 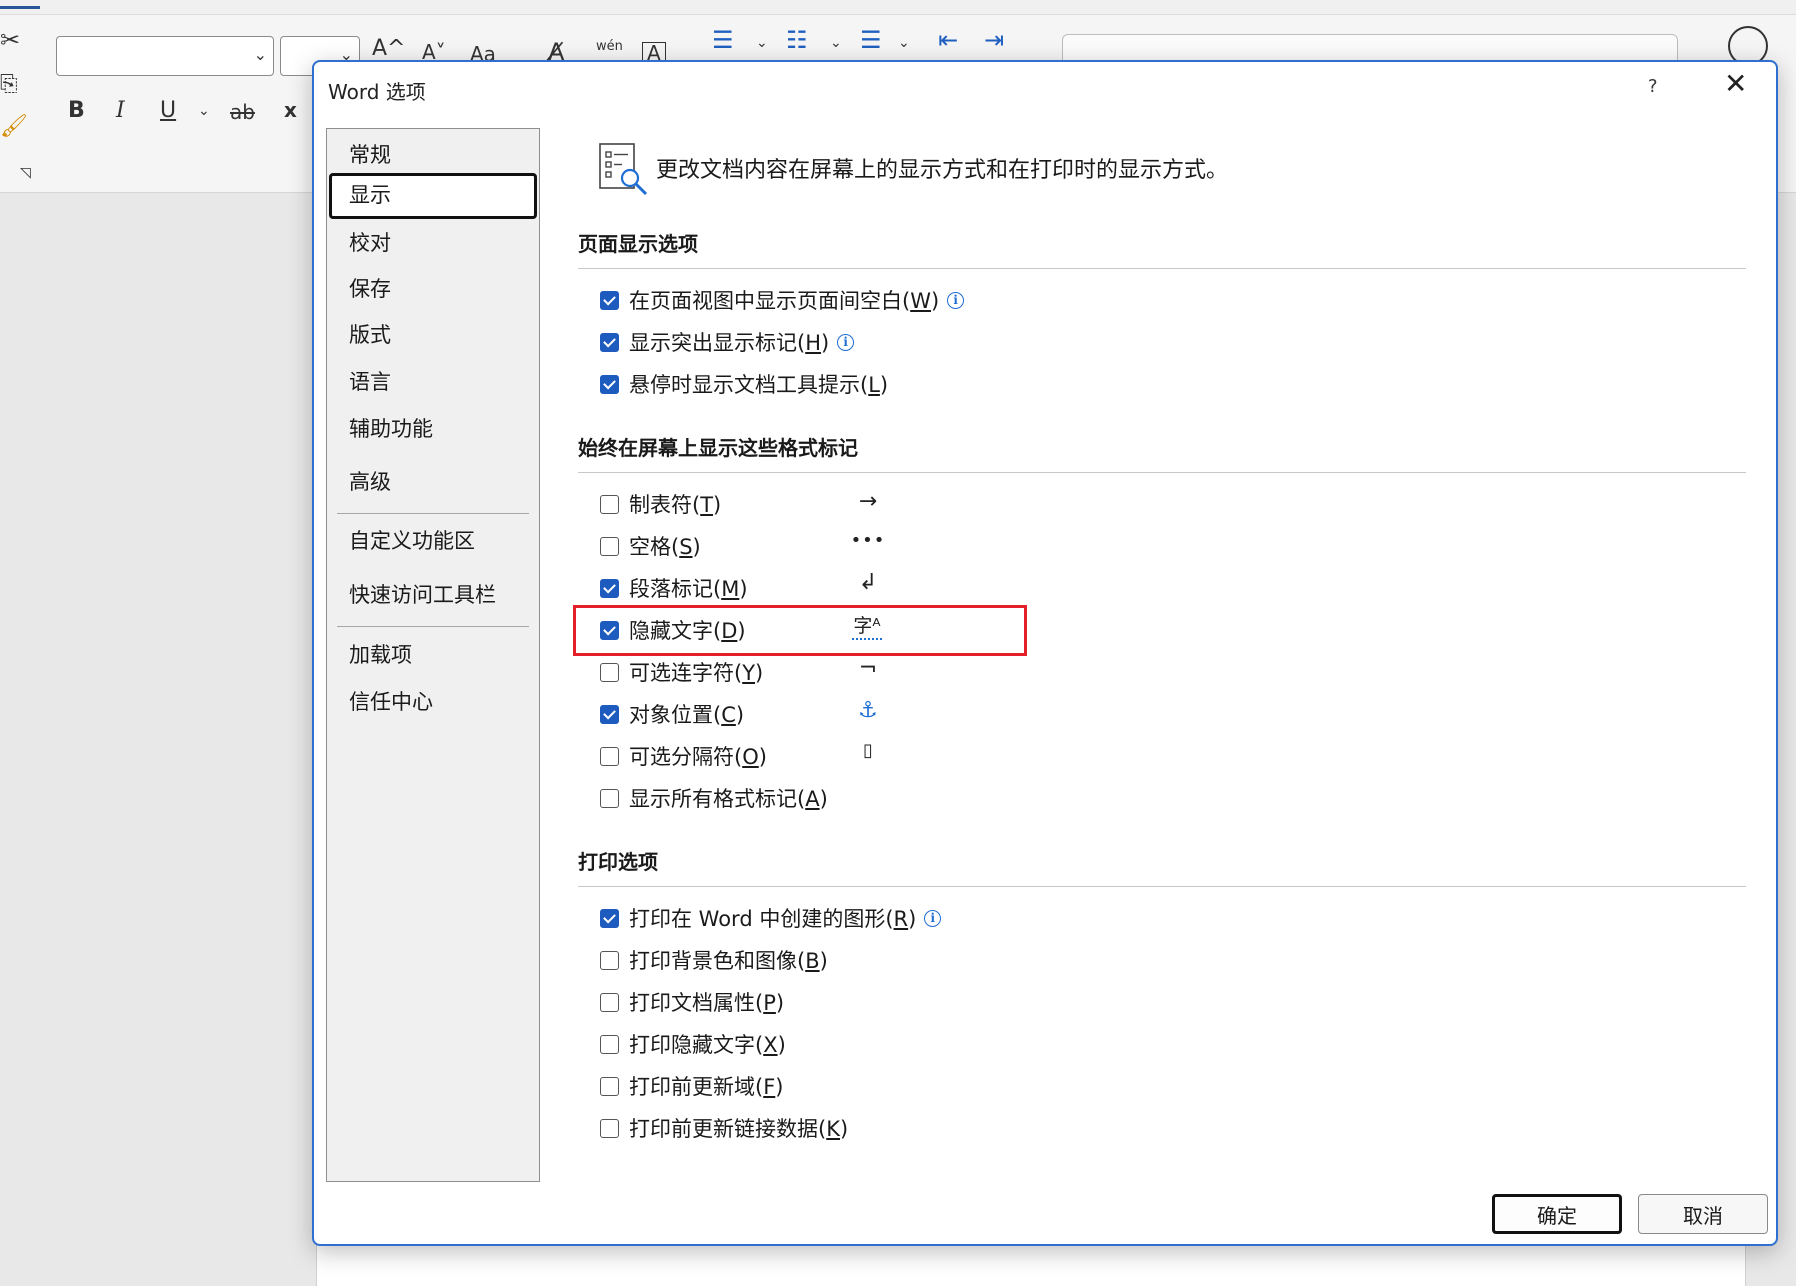 I want to click on nav-item-display: 显示, so click(x=433, y=196).